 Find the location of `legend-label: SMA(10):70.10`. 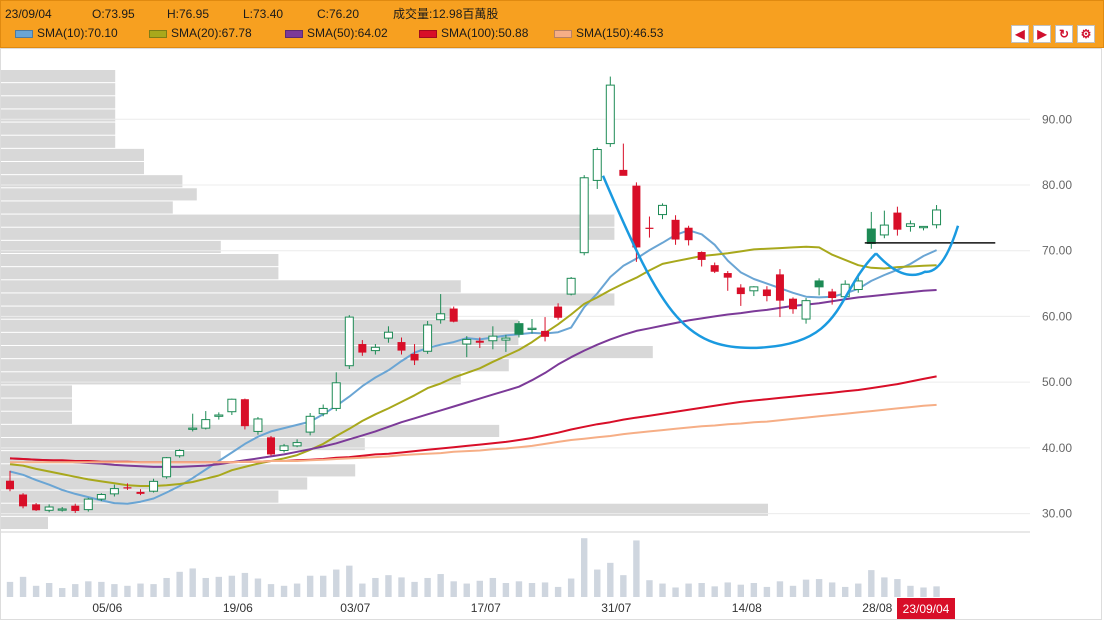

legend-label: SMA(10):70.10 is located at coordinates (77, 33).